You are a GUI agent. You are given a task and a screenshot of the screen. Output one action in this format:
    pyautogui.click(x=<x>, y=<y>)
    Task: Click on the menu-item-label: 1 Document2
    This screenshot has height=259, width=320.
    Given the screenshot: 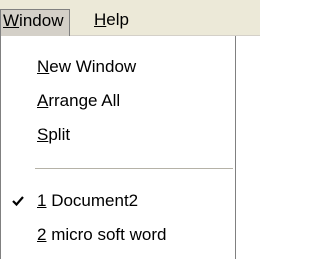 What is the action you would take?
    pyautogui.click(x=87, y=201)
    